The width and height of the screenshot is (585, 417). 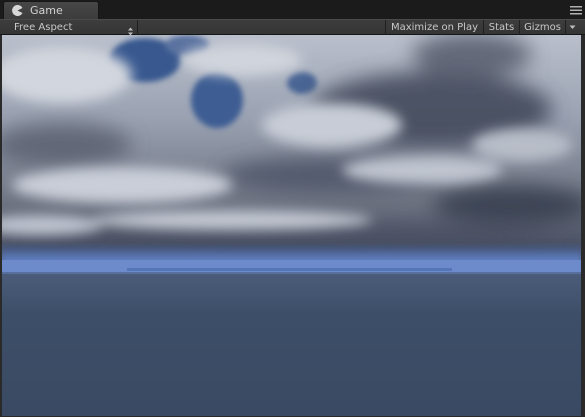 I want to click on pacman-game-icon, so click(x=17, y=11).